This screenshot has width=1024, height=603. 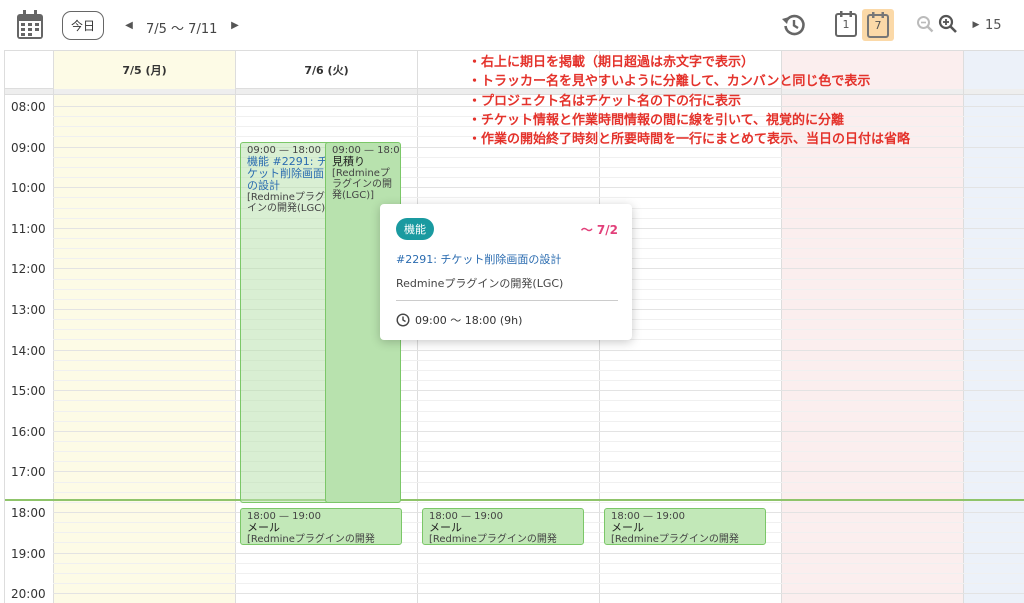 What do you see at coordinates (599, 230) in the screenshot?
I see `due-date: 〜 7/2` at bounding box center [599, 230].